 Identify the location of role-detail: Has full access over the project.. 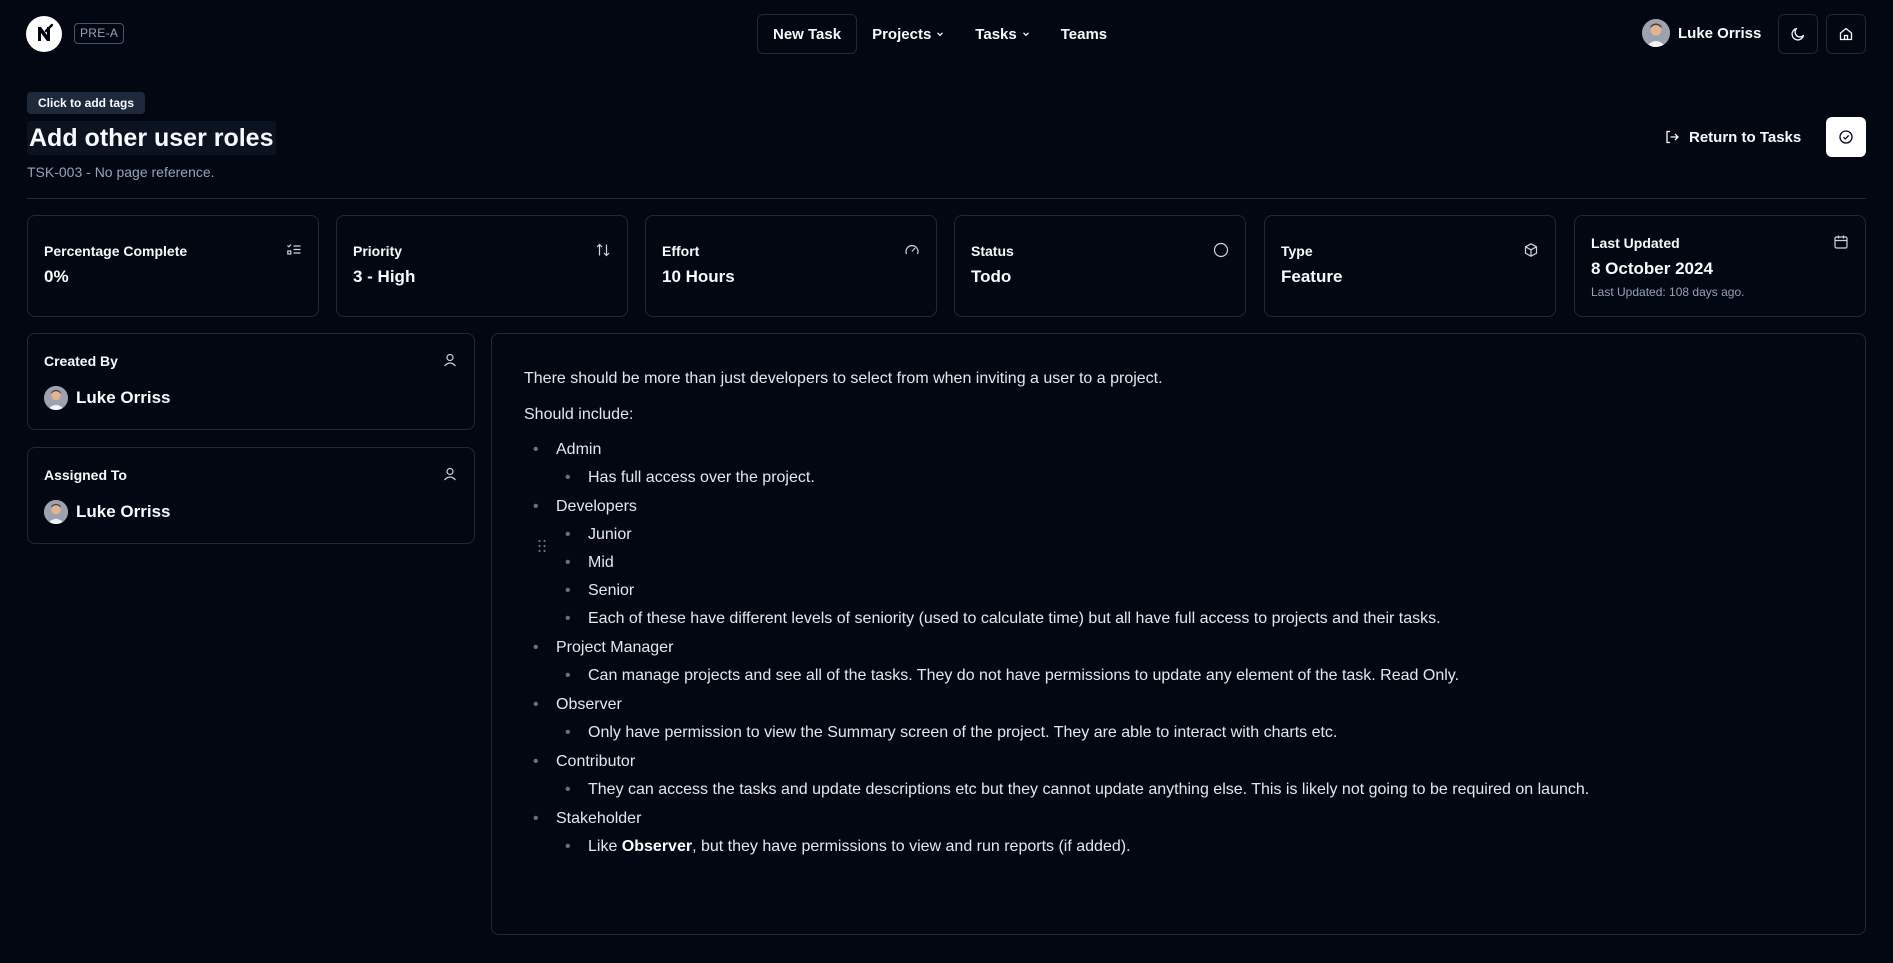
(1190, 478).